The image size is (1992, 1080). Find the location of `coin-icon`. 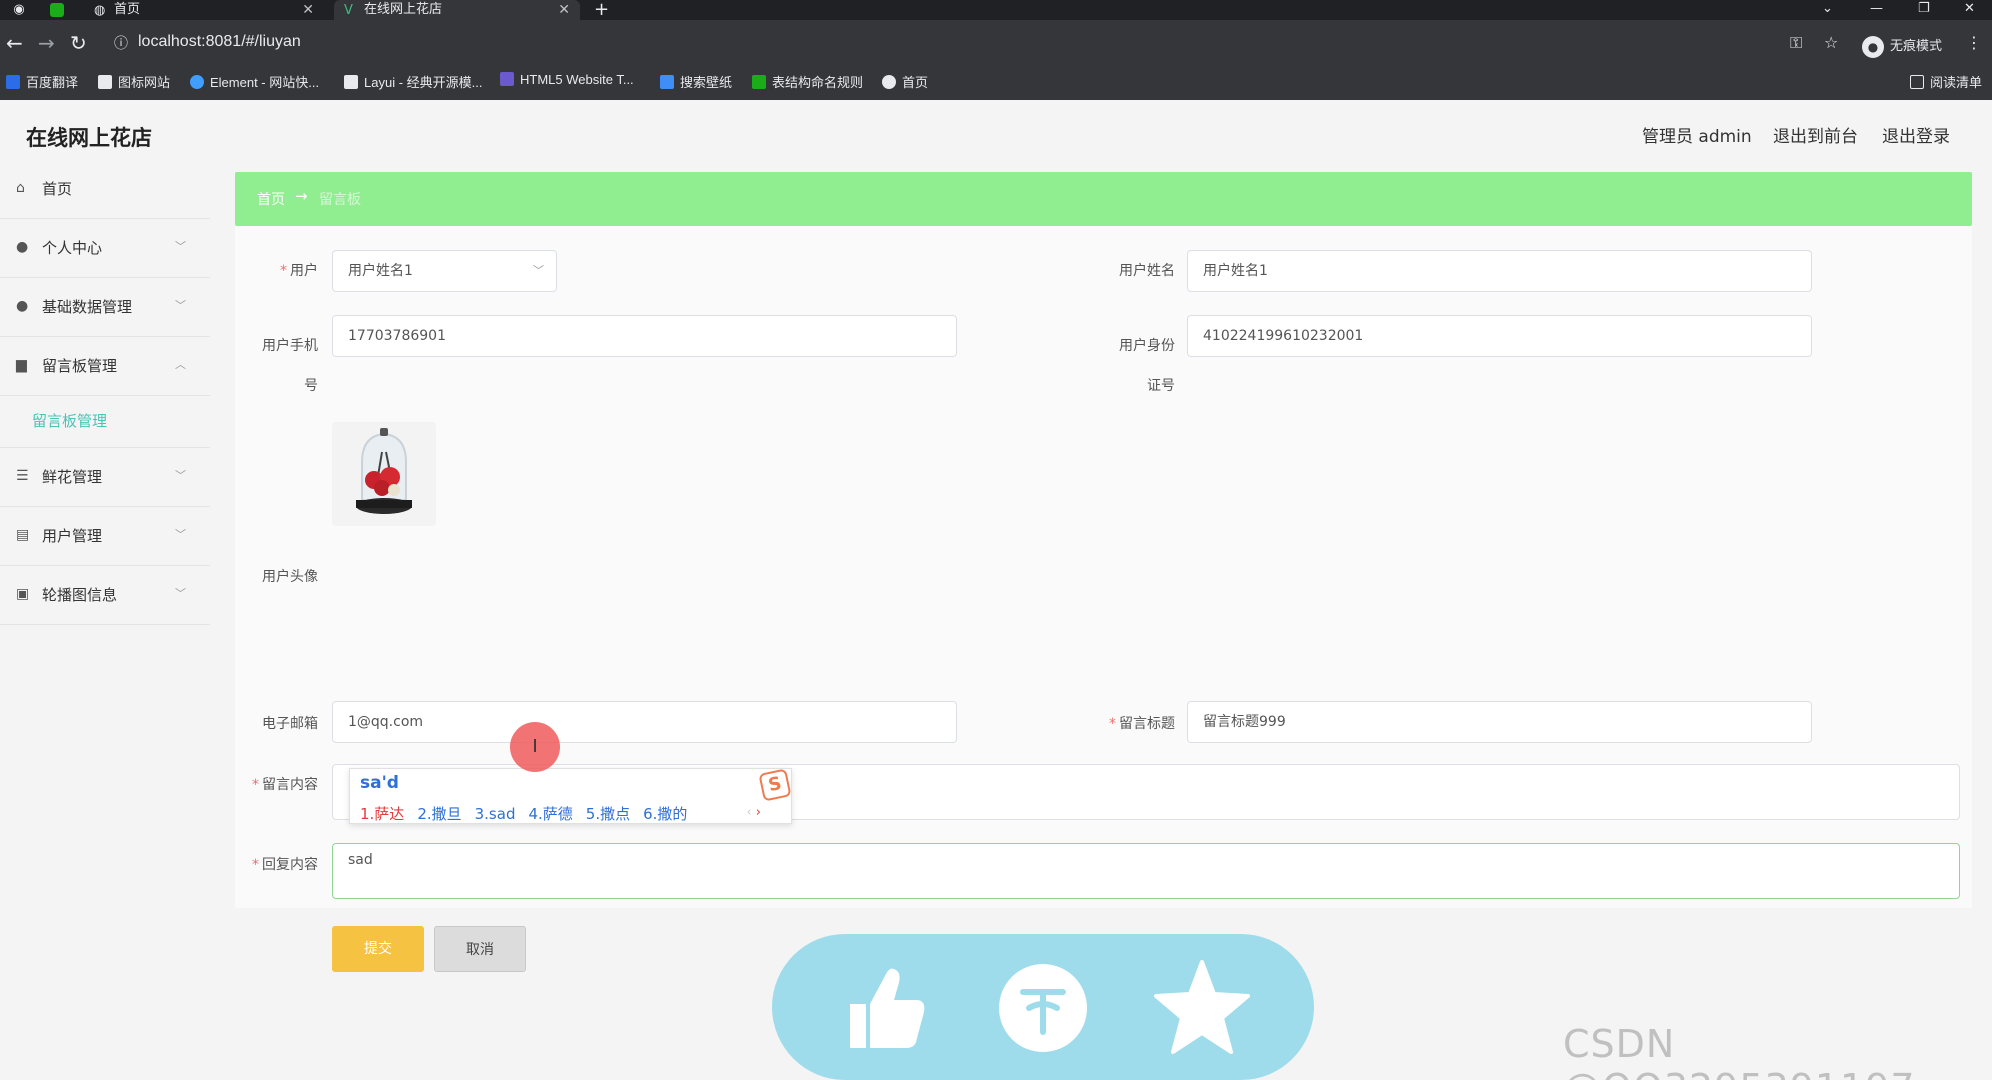

coin-icon is located at coordinates (1043, 1008).